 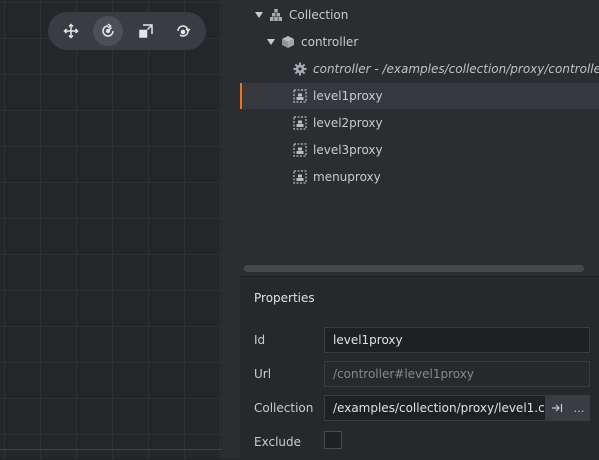 What do you see at coordinates (419, 123) in the screenshot?
I see `tree-row-proxy: level2proxy` at bounding box center [419, 123].